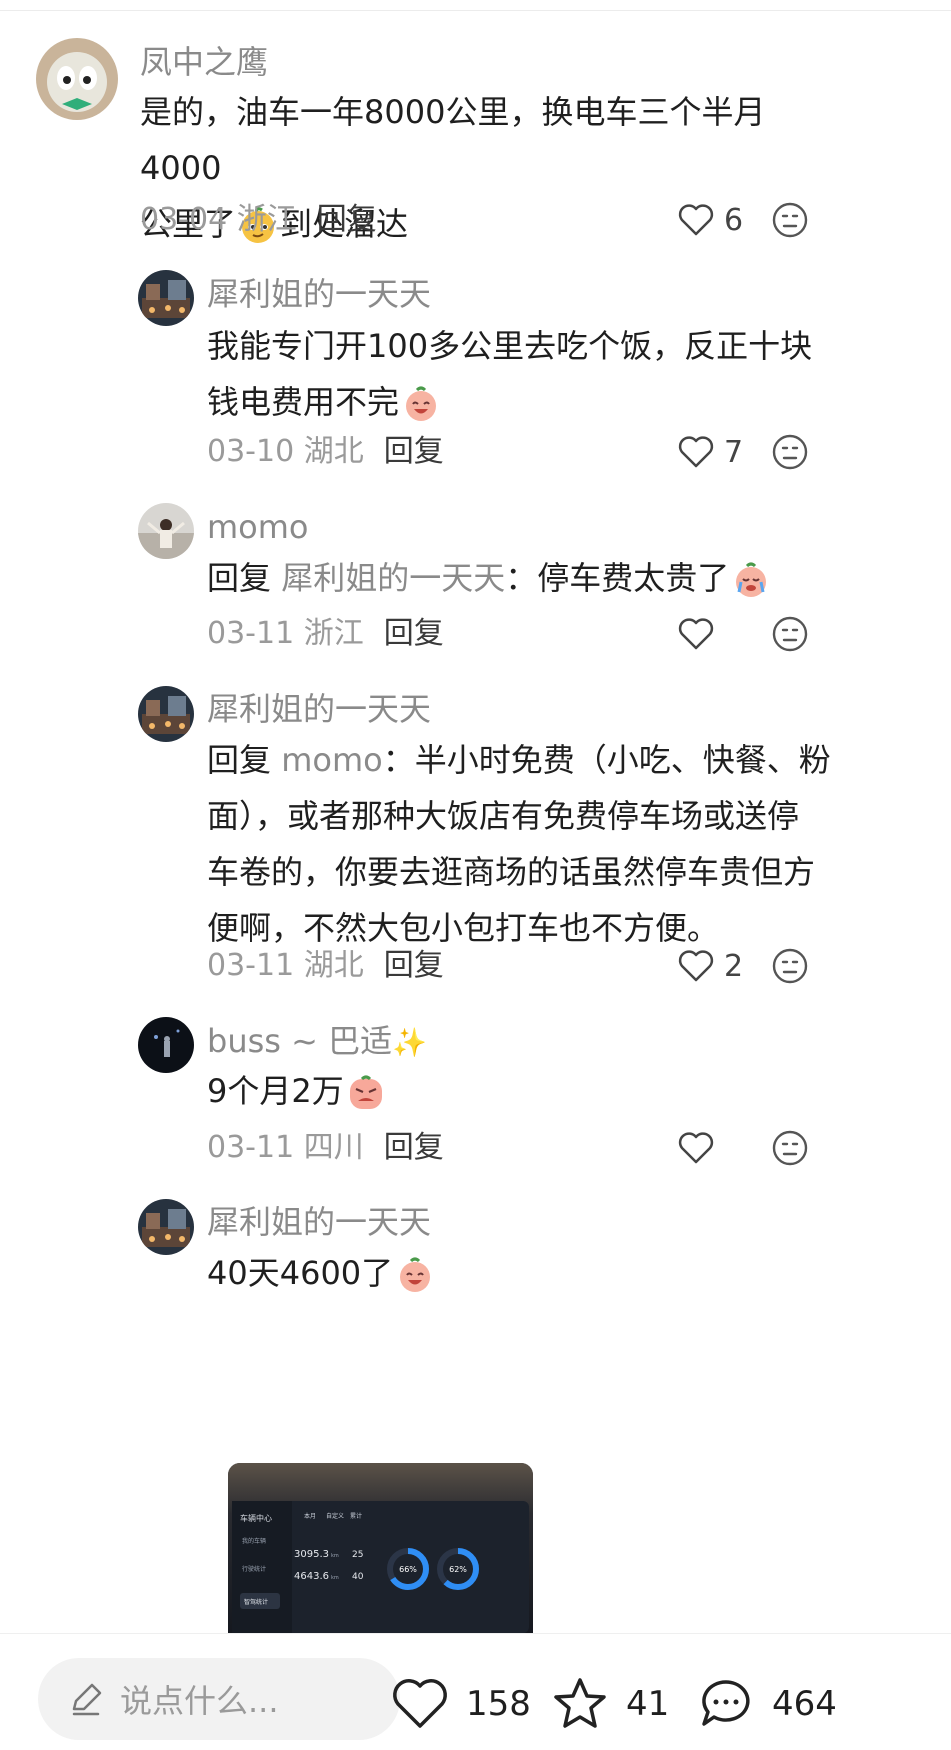  What do you see at coordinates (511, 872) in the screenshot?
I see `comment-line: 车卷的，你要去逛商场的话虽然停车贵但方` at bounding box center [511, 872].